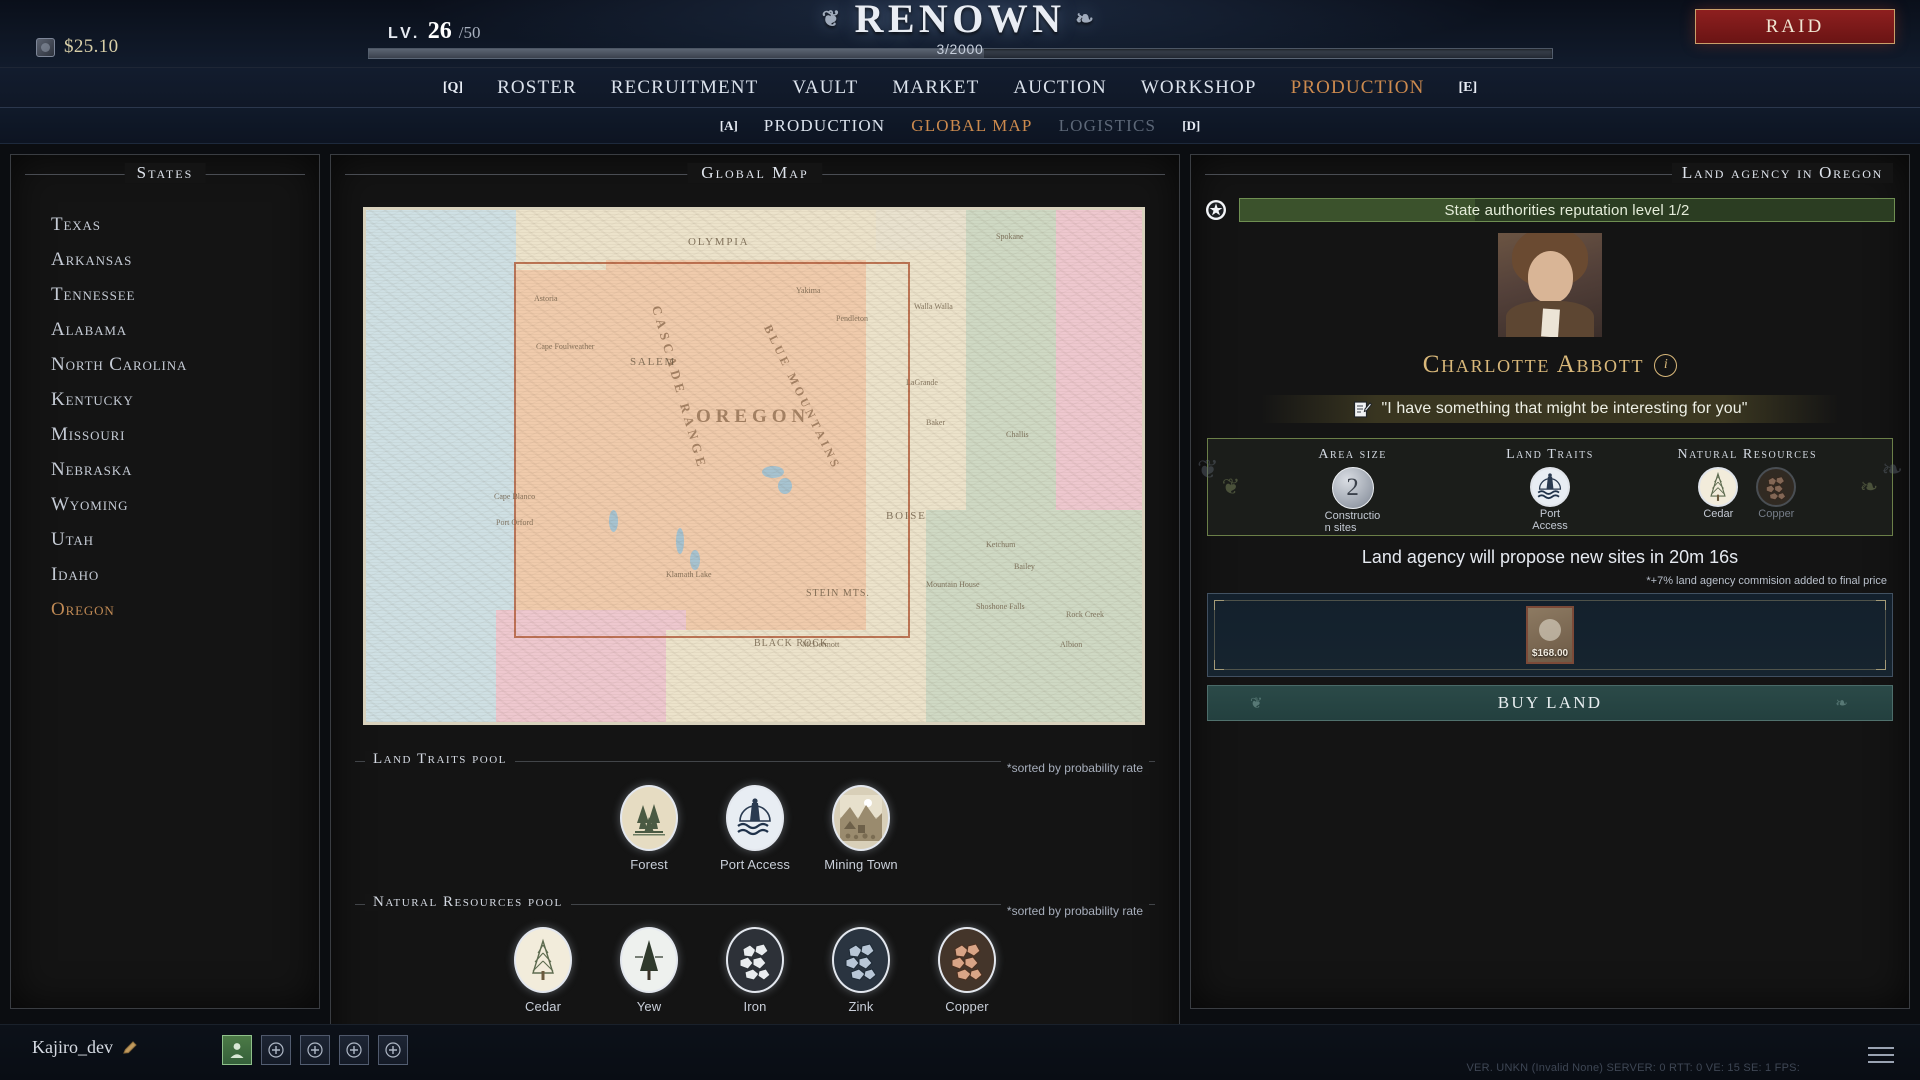 This screenshot has width=1920, height=1080. I want to click on corner-br-icon, so click(1881, 665).